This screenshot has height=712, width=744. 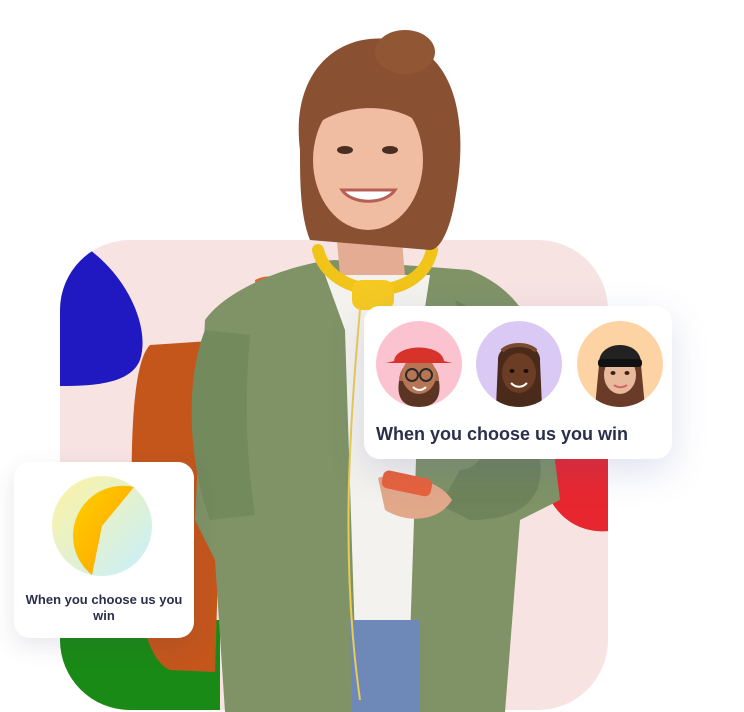 What do you see at coordinates (502, 434) in the screenshot?
I see `avatar-card-caption: When you choose us you win` at bounding box center [502, 434].